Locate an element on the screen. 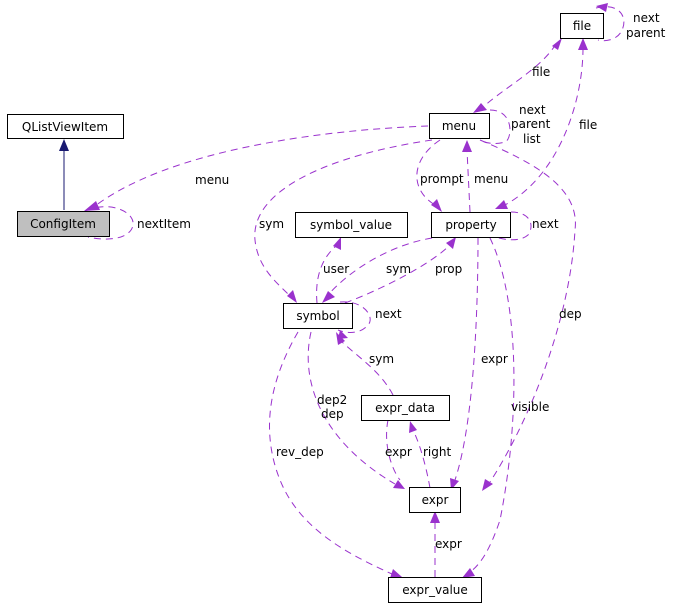 The image size is (677, 609). edge-label-symbol-dep: dep is located at coordinates (332, 414).